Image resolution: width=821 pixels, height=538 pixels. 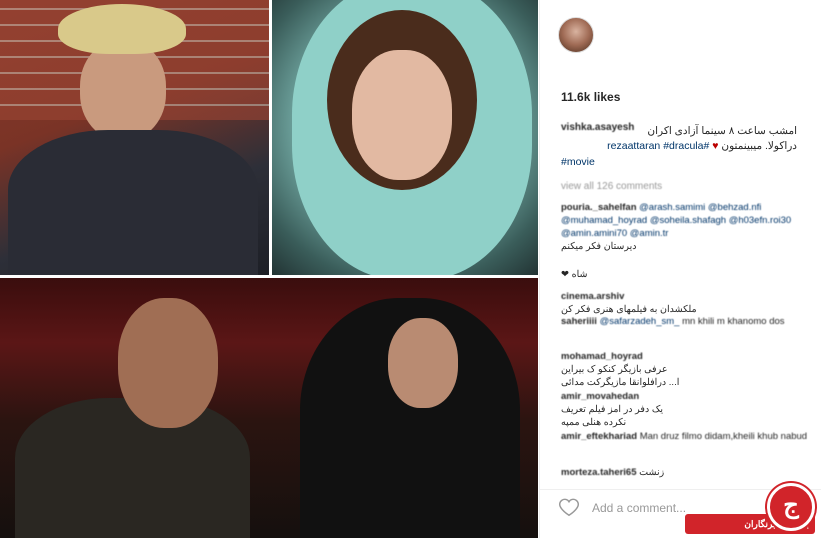 I want to click on jacket, so click(x=133, y=202).